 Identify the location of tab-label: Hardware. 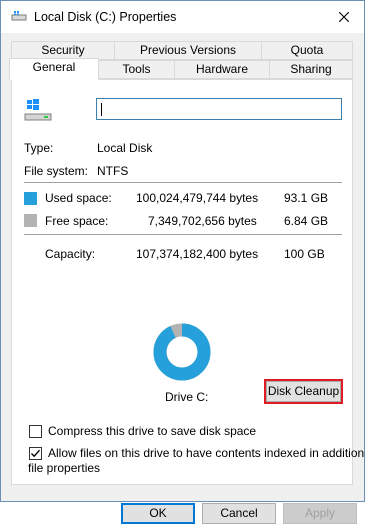
(222, 69).